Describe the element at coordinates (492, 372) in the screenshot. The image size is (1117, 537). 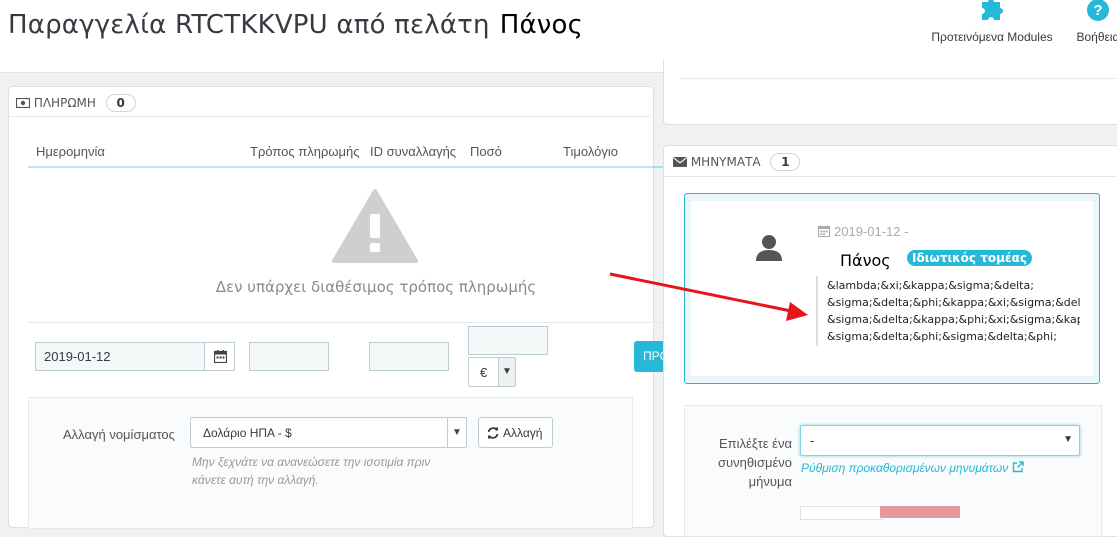
I see `currency-select: € ▼` at that location.